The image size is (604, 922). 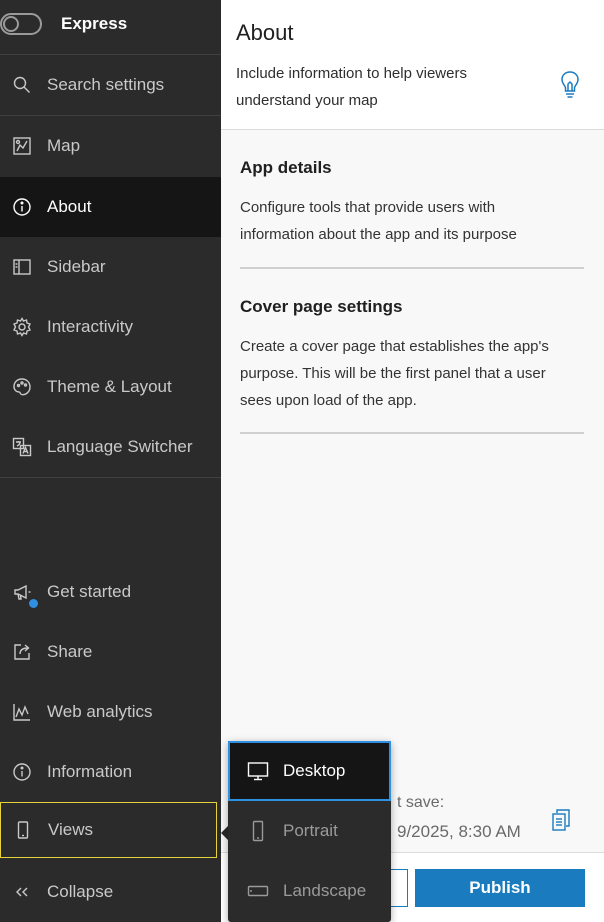 I want to click on share-icon, so click(x=22, y=652).